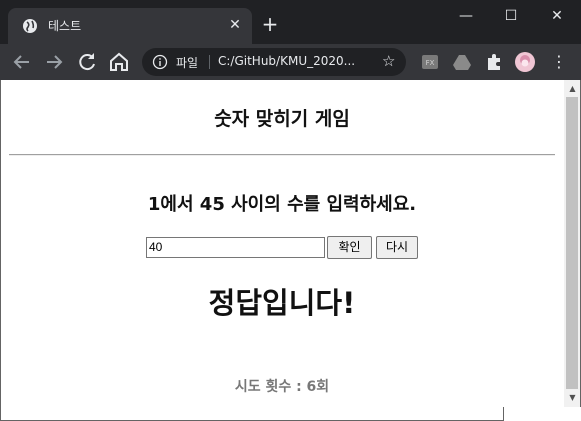  What do you see at coordinates (572, 89) in the screenshot?
I see `scroll-up-icon: ▲` at bounding box center [572, 89].